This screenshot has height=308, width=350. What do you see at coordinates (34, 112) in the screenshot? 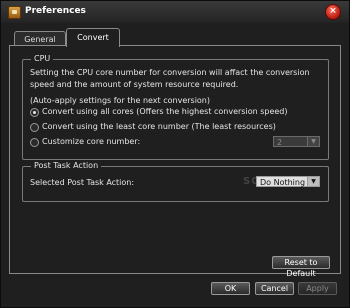
I see `radio-all-cores` at bounding box center [34, 112].